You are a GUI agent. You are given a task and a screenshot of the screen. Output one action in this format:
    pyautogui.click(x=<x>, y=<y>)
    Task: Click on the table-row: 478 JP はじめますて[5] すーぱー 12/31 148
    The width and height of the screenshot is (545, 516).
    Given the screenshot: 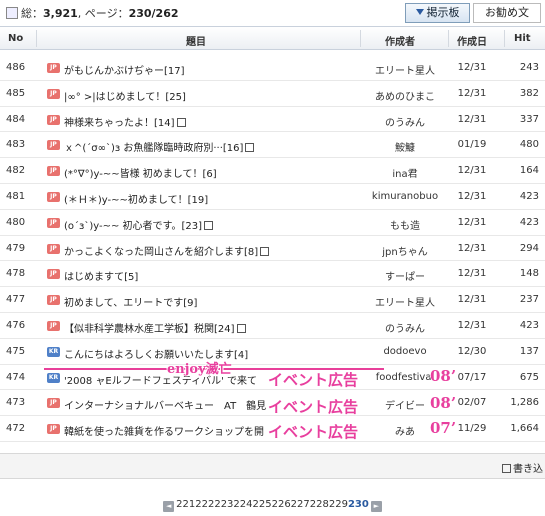 What is the action you would take?
    pyautogui.click(x=272, y=274)
    